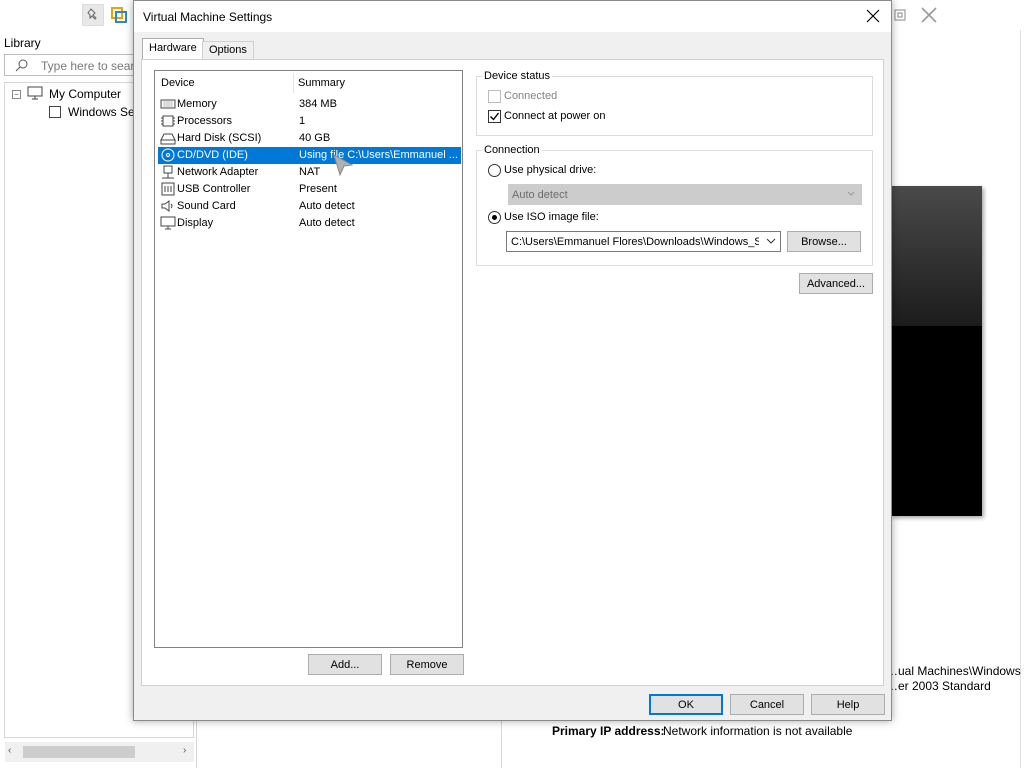 Image resolution: width=1024 pixels, height=768 pixels. I want to click on device-row-memory: Memory 384 MB, so click(309, 104).